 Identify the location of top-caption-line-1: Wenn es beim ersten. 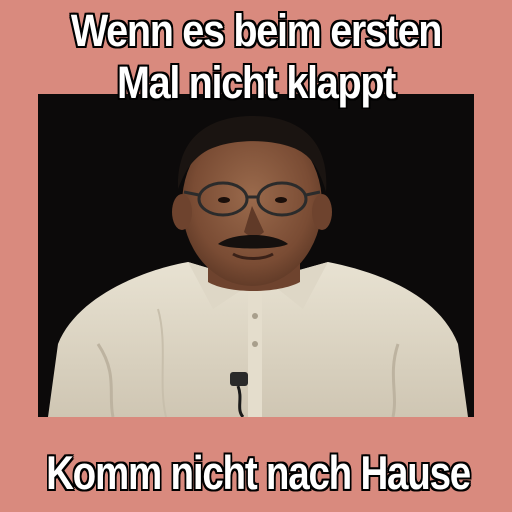
(256, 30).